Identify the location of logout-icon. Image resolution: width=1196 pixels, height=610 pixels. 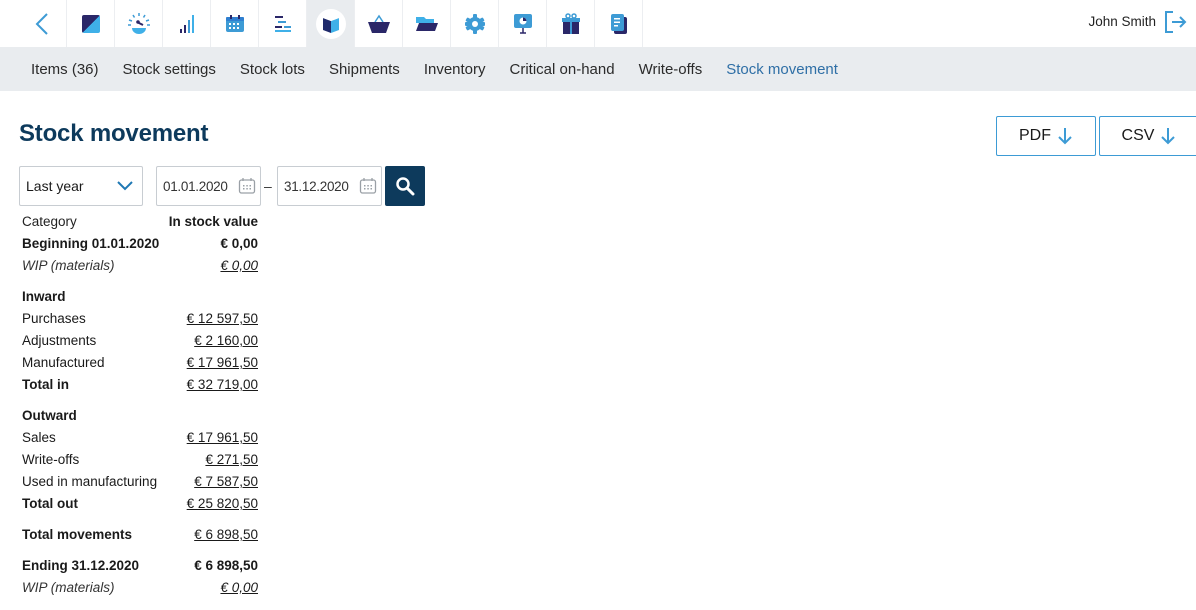
(1176, 22).